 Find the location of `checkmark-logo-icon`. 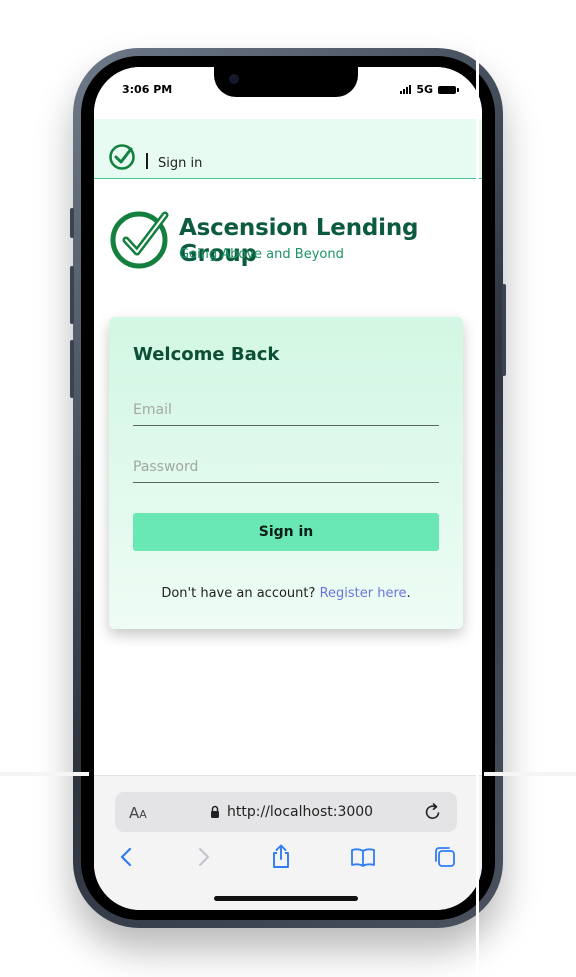

checkmark-logo-icon is located at coordinates (122, 157).